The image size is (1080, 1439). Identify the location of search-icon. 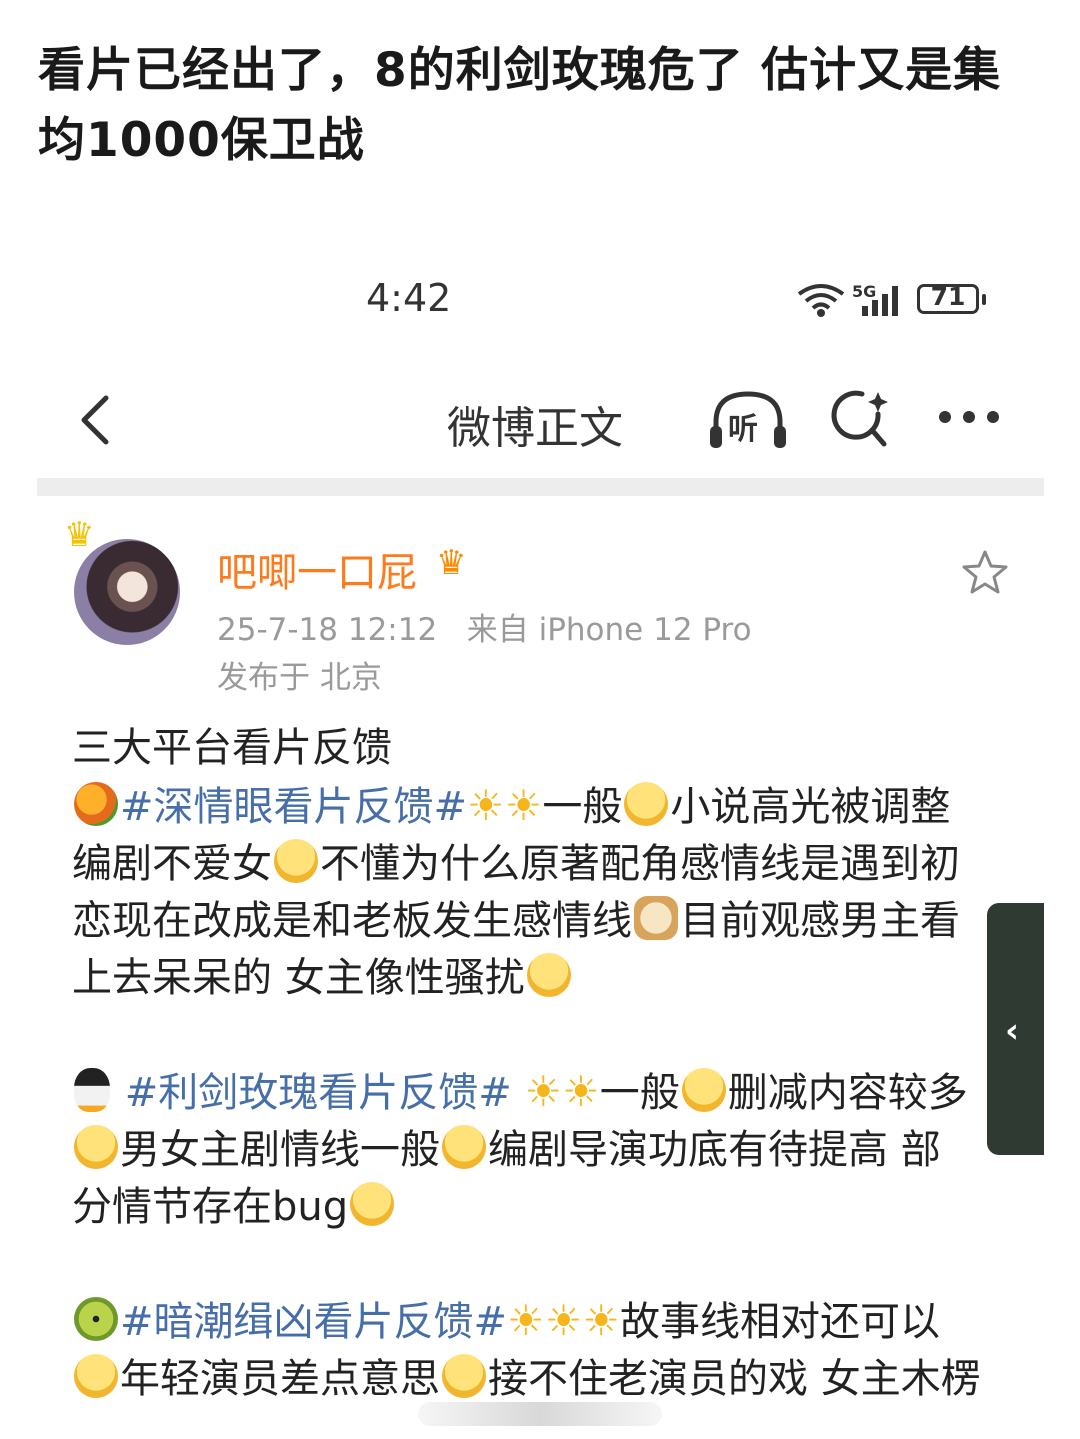
(861, 420).